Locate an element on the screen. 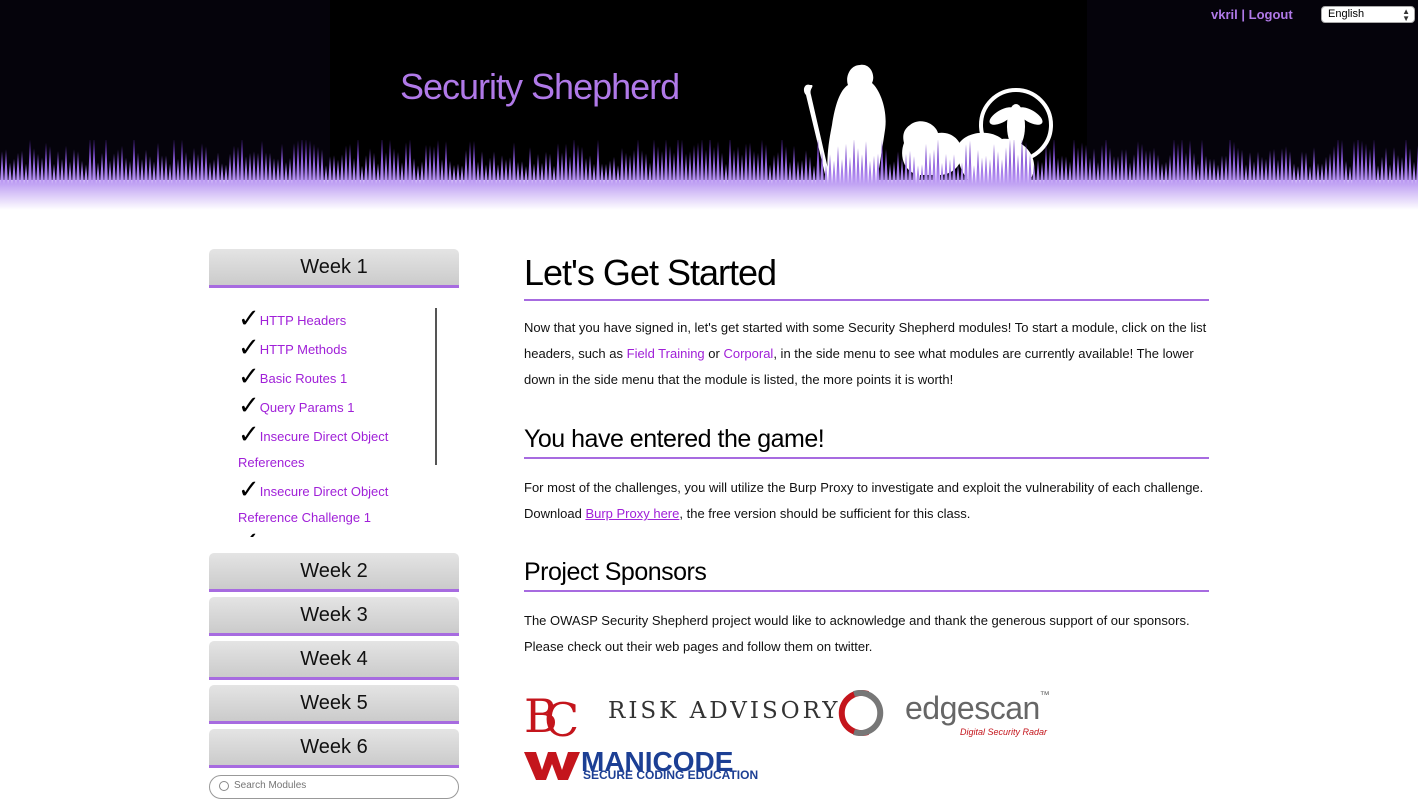  language-select: English ▲ ▼ is located at coordinates (1368, 14).